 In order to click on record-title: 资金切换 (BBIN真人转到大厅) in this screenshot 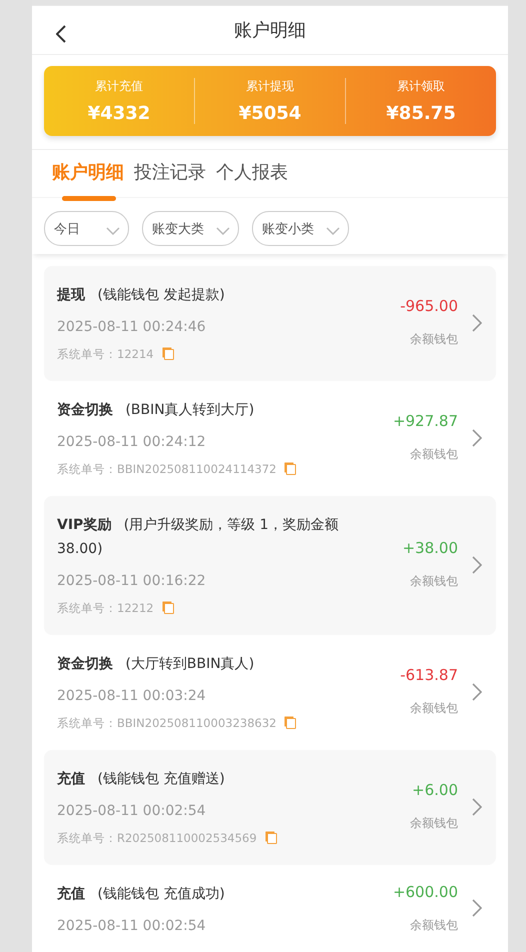, I will do `click(156, 410)`.